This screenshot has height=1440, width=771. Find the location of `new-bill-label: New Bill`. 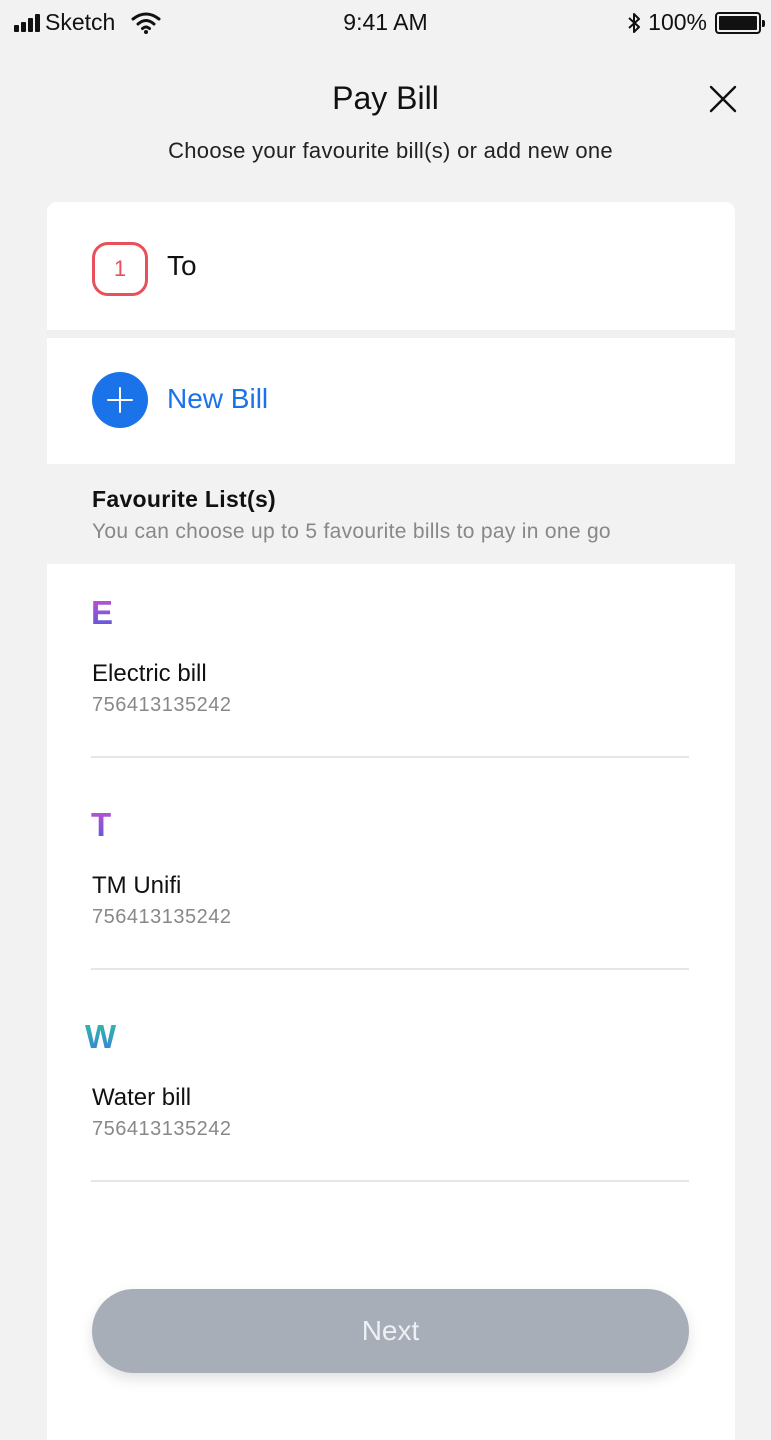

new-bill-label: New Bill is located at coordinates (217, 399).